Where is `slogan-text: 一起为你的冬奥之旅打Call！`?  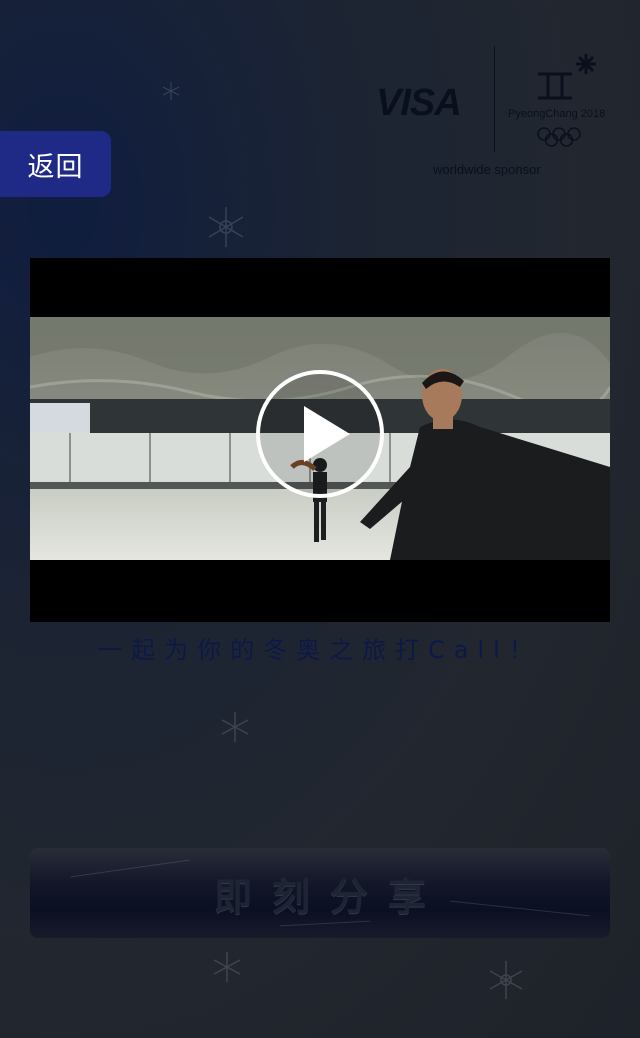
slogan-text: 一起为你的冬奥之旅打Call！ is located at coordinates (320, 650).